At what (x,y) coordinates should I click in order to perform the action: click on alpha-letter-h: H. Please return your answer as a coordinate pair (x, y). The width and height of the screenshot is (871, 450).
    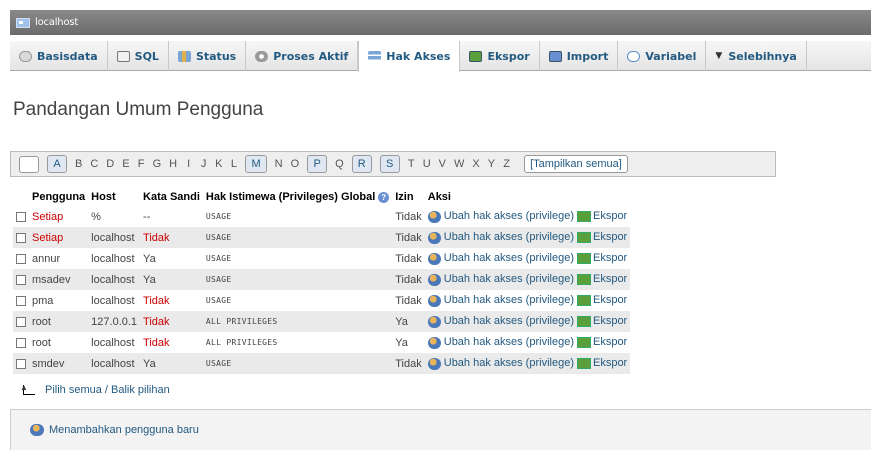
    Looking at the image, I should click on (173, 164).